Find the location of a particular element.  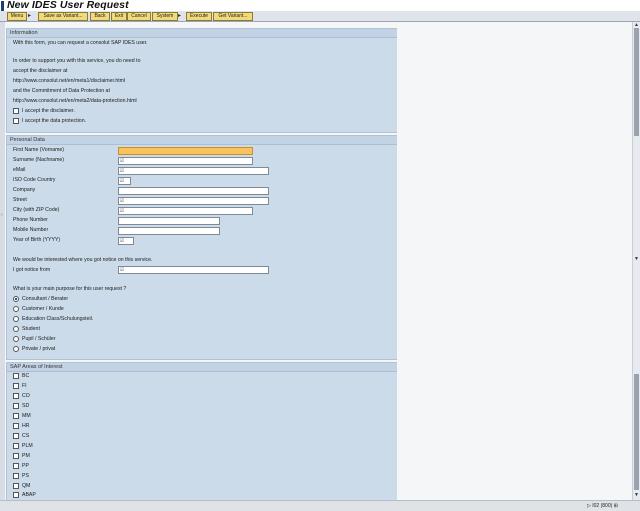

company-label: Company is located at coordinates (24, 190).